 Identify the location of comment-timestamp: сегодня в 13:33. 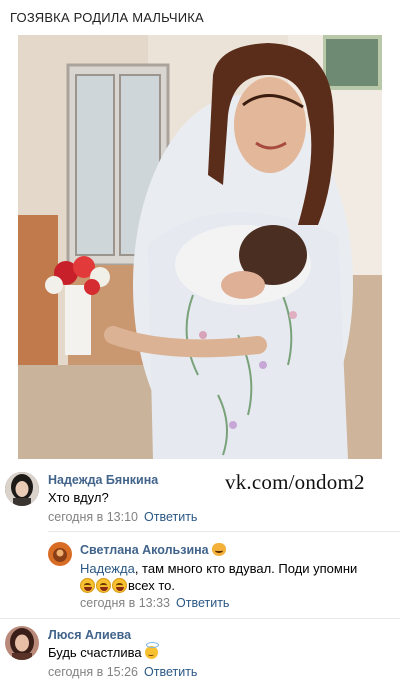
(125, 603).